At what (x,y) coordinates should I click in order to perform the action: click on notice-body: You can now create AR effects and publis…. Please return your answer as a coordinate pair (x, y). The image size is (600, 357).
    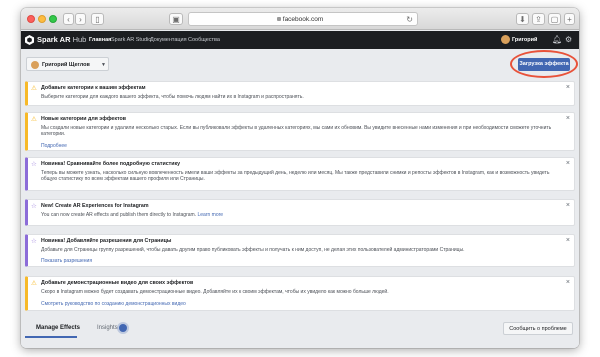
    Looking at the image, I should click on (132, 215).